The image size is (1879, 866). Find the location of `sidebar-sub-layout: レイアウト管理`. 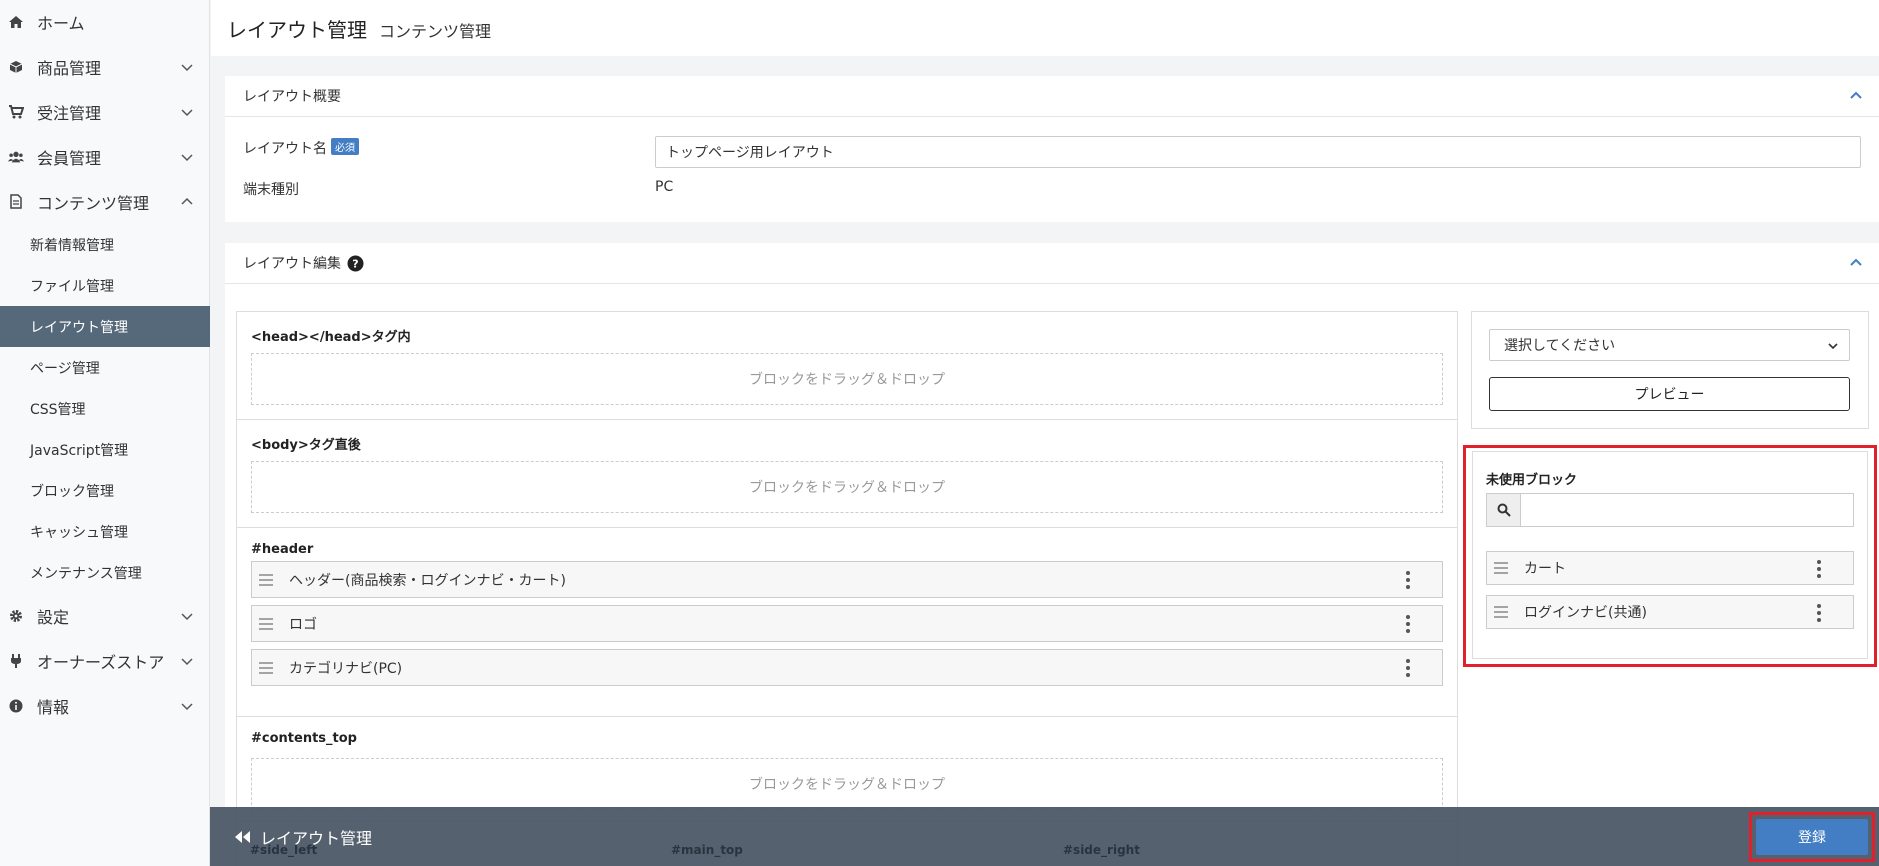

sidebar-sub-layout: レイアウト管理 is located at coordinates (105, 326).